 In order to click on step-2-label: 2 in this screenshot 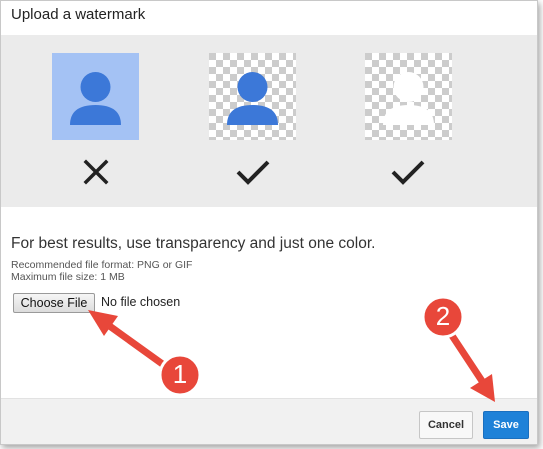, I will do `click(443, 316)`.